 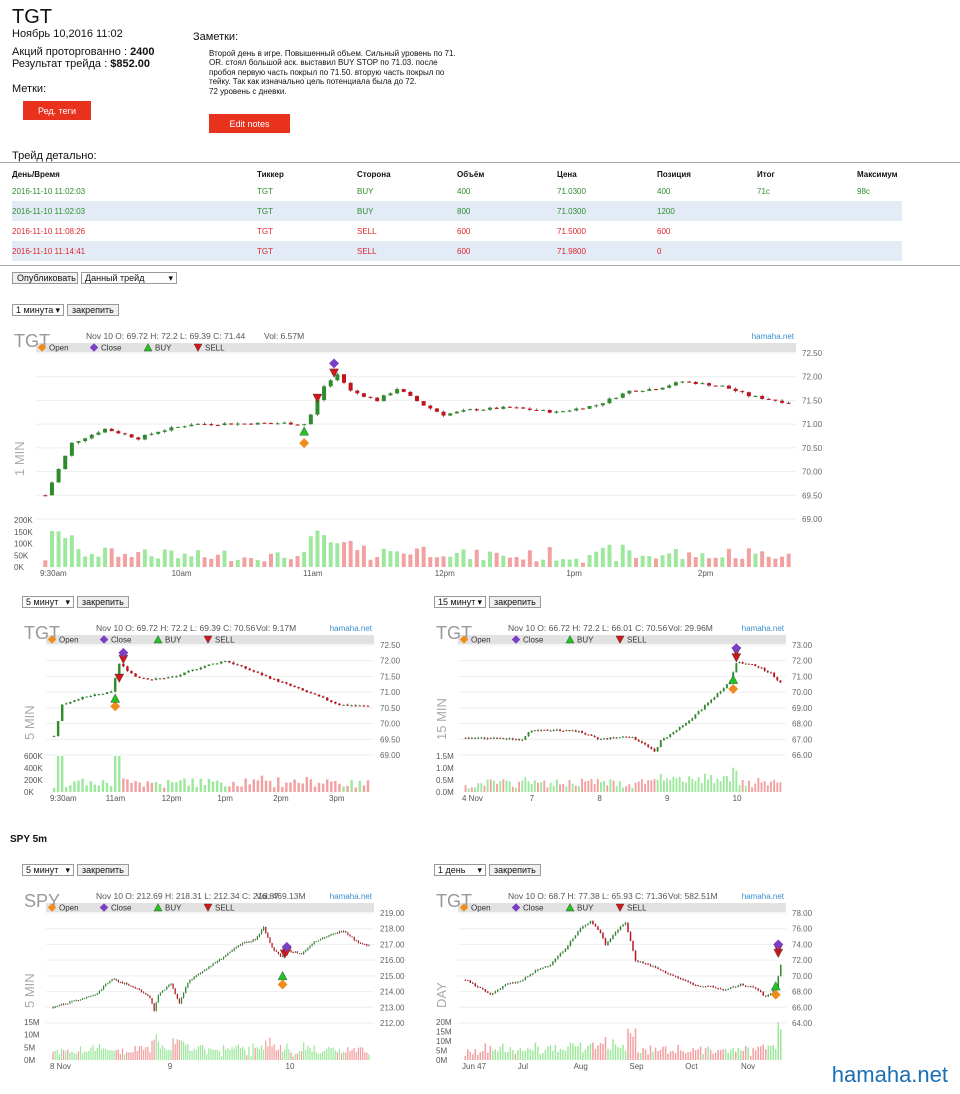 What do you see at coordinates (45, 278) in the screenshot?
I see `publish-button: Опубликовать` at bounding box center [45, 278].